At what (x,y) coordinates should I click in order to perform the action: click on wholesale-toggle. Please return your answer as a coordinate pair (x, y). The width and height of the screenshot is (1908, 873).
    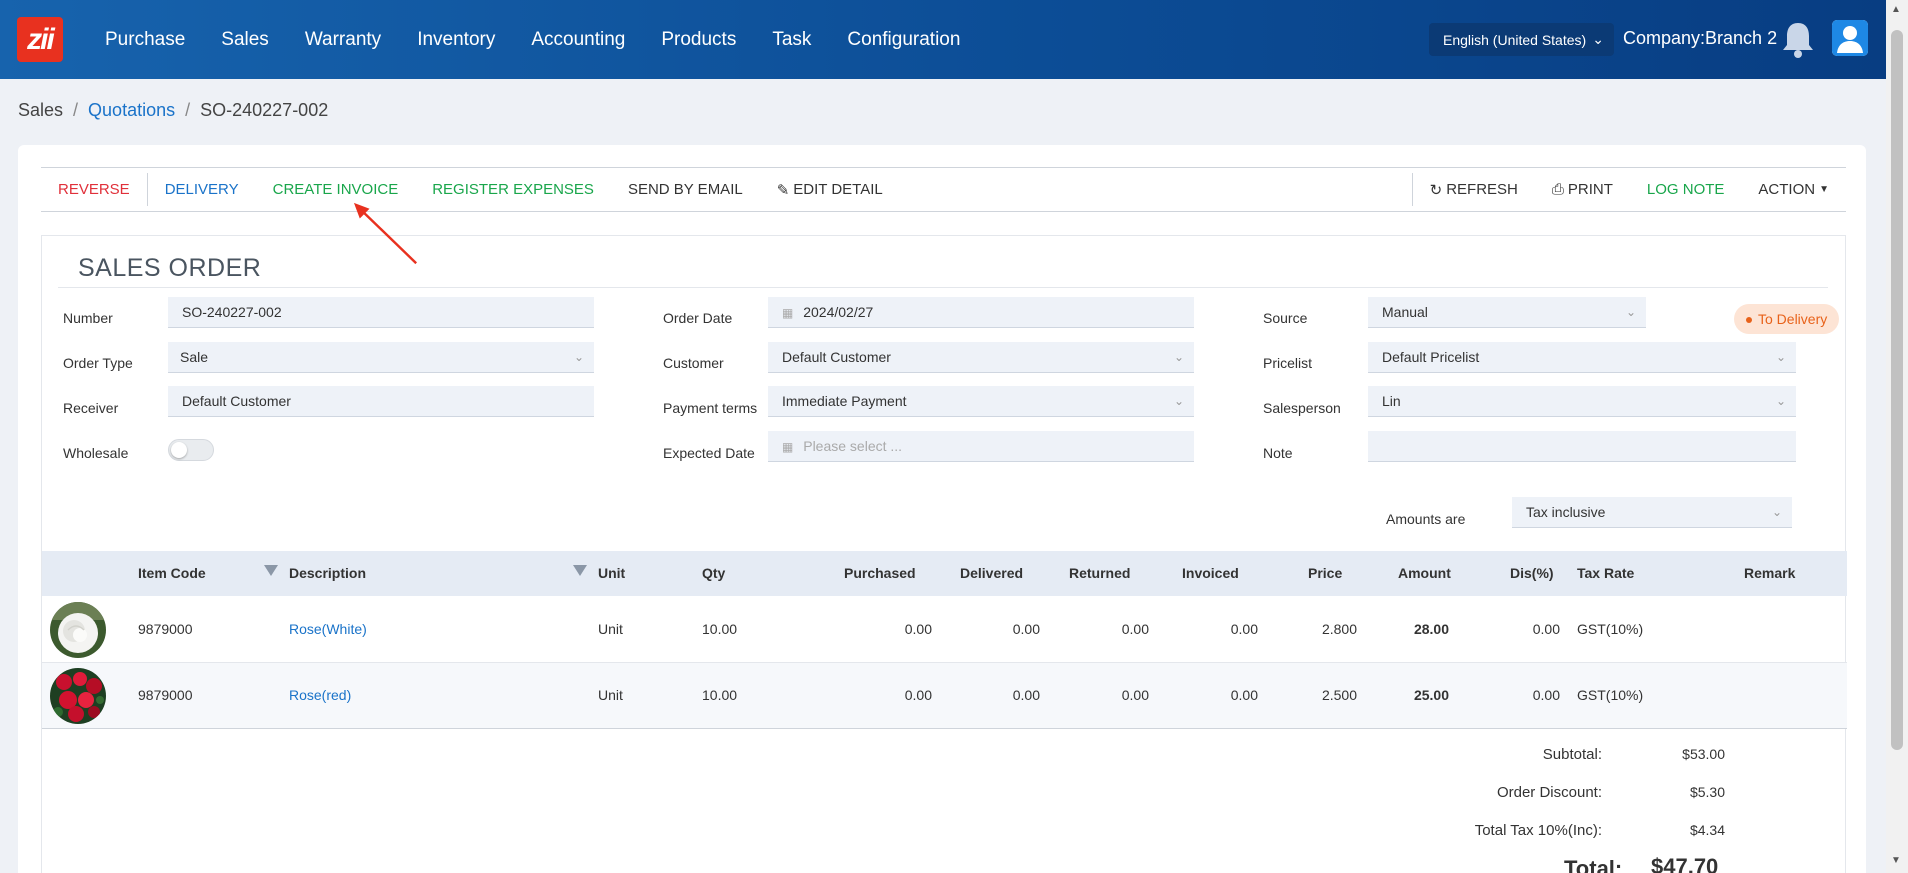
    Looking at the image, I should click on (191, 450).